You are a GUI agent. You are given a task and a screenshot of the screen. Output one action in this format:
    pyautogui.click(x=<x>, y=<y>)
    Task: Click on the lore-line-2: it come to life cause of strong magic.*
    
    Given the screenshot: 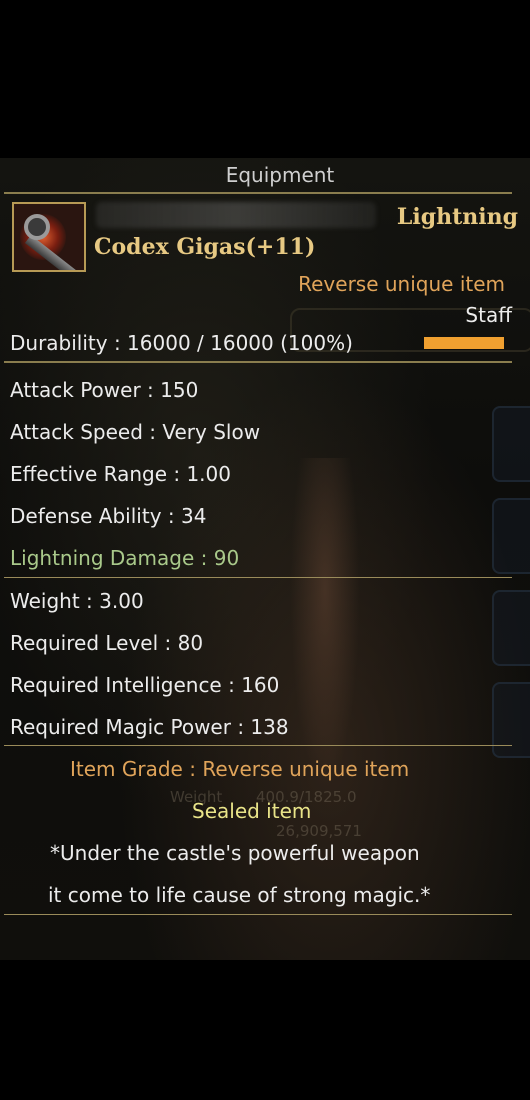 What is the action you would take?
    pyautogui.click(x=239, y=895)
    